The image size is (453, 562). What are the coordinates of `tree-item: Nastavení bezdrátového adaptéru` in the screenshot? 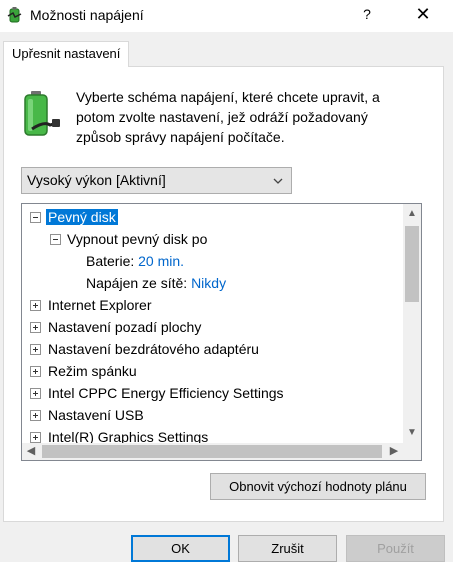 It's located at (144, 349).